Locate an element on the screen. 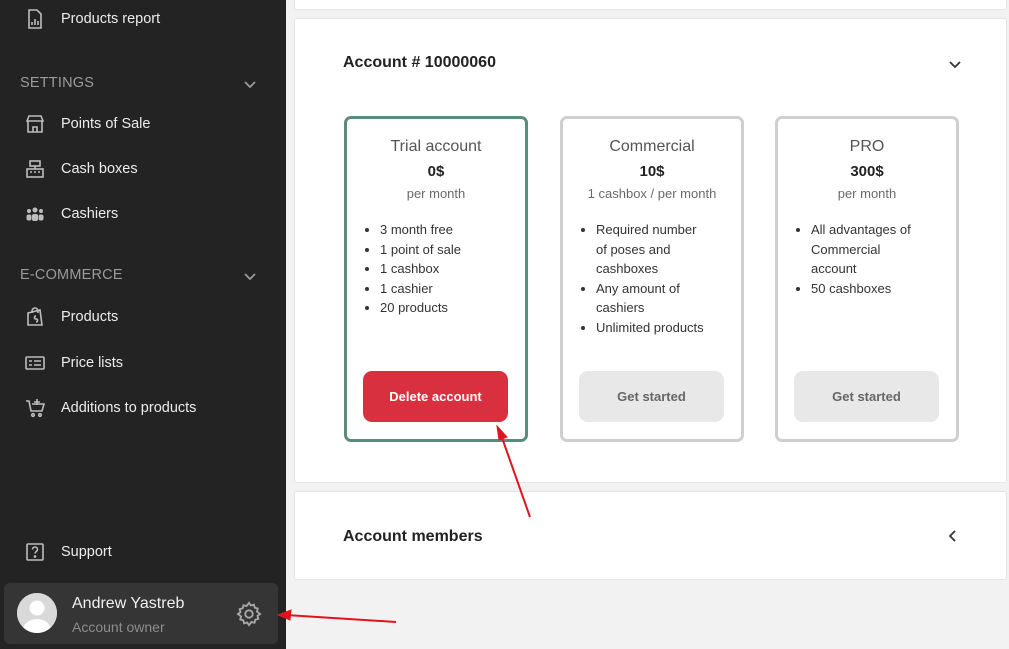 The image size is (1009, 649). plan-name: Trial account is located at coordinates (436, 146).